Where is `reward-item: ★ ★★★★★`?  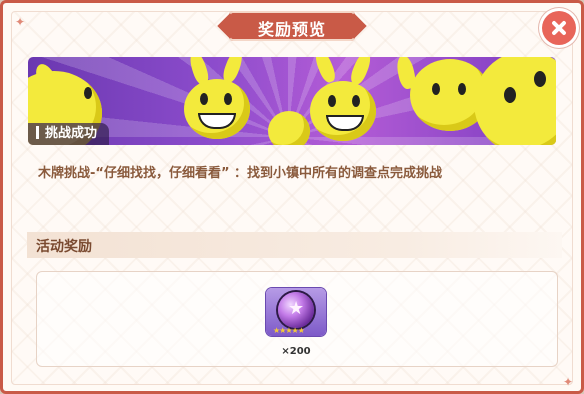 reward-item: ★ ★★★★★ is located at coordinates (296, 312).